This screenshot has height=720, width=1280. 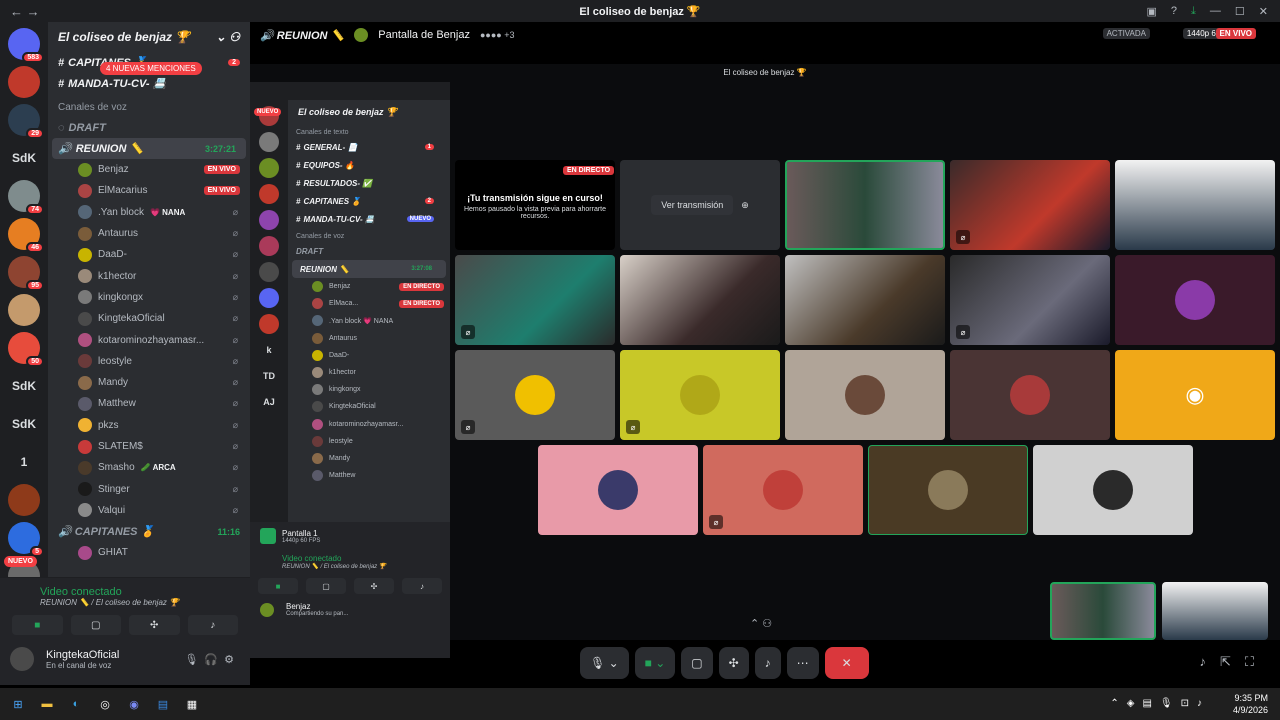 I want to click on close-icon: ✕, so click(x=1263, y=11).